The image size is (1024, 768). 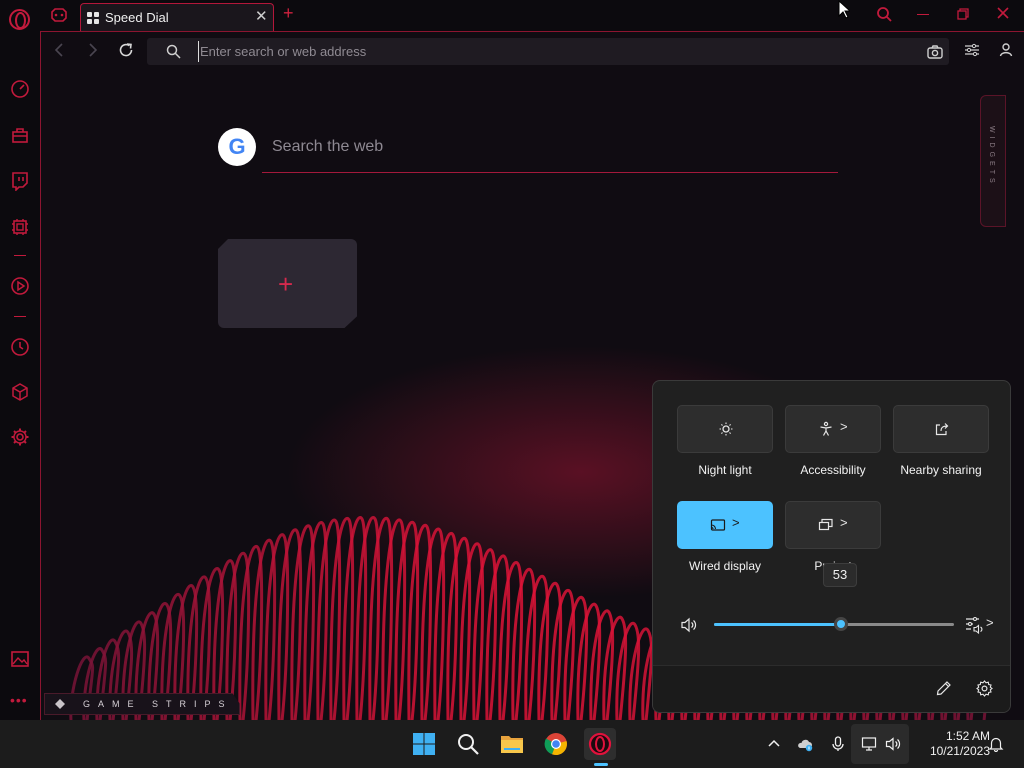 I want to click on night-light-toggle, so click(x=725, y=429).